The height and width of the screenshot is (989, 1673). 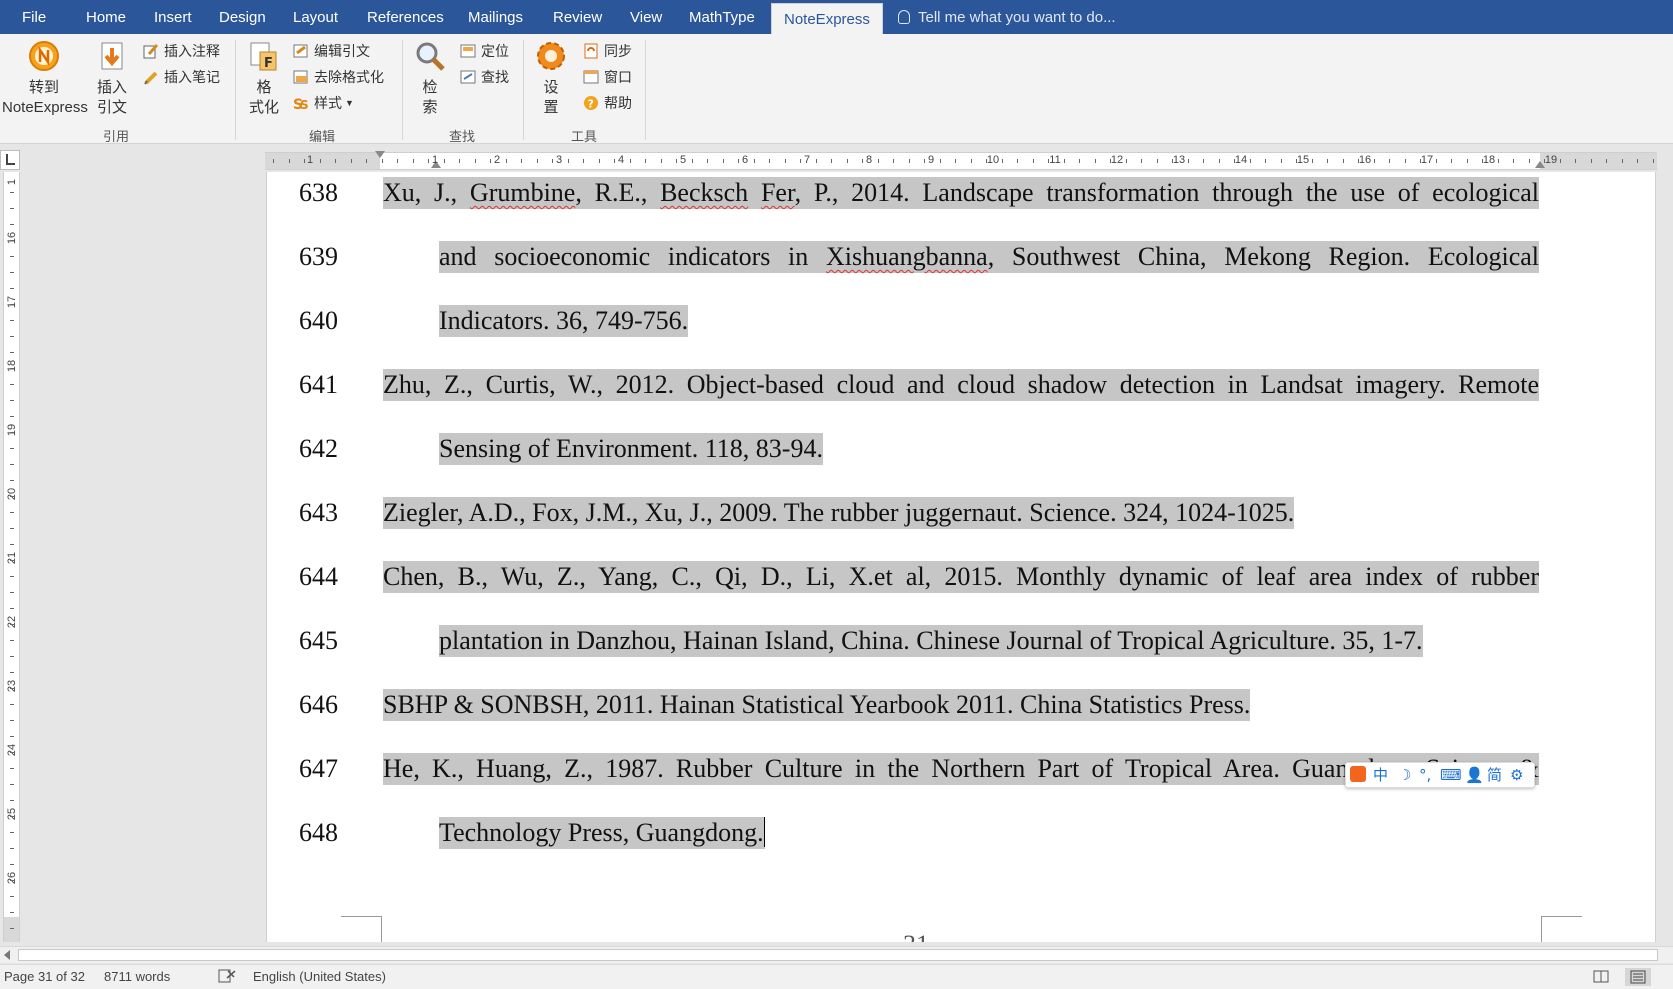 What do you see at coordinates (151, 77) in the screenshot?
I see `pencil-icon` at bounding box center [151, 77].